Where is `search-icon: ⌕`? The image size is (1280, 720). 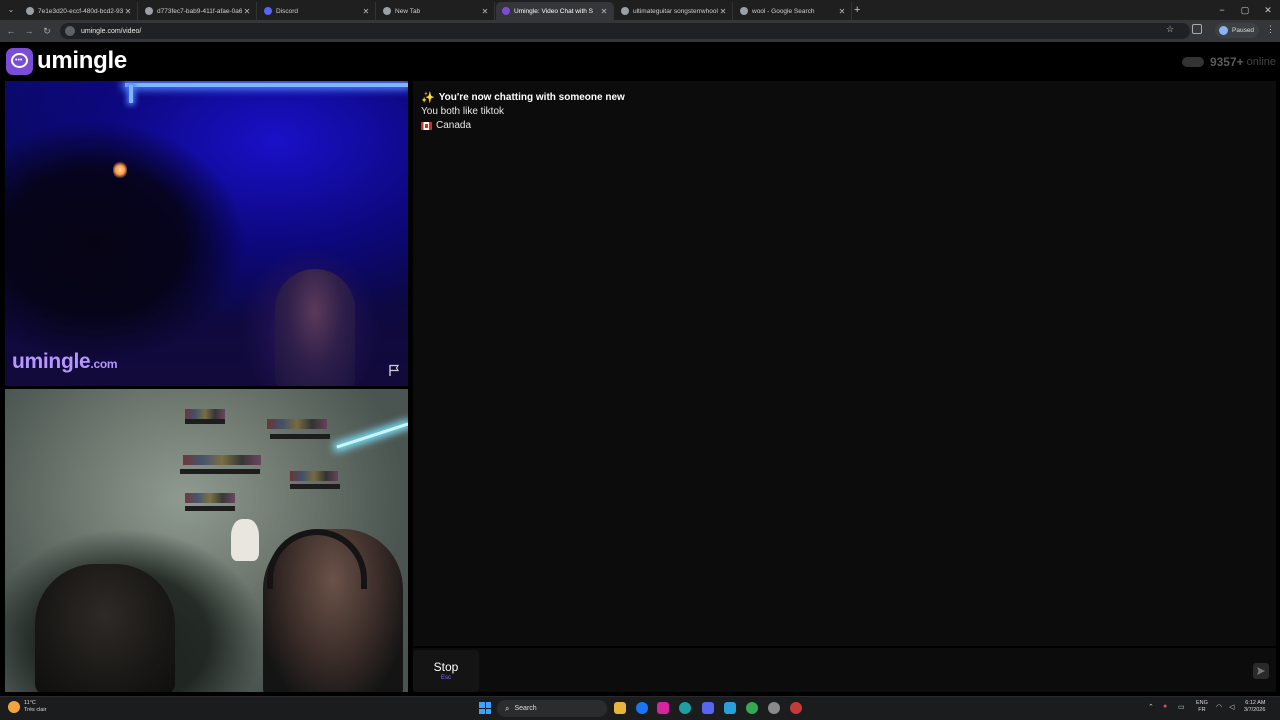 search-icon: ⌕ is located at coordinates (507, 708).